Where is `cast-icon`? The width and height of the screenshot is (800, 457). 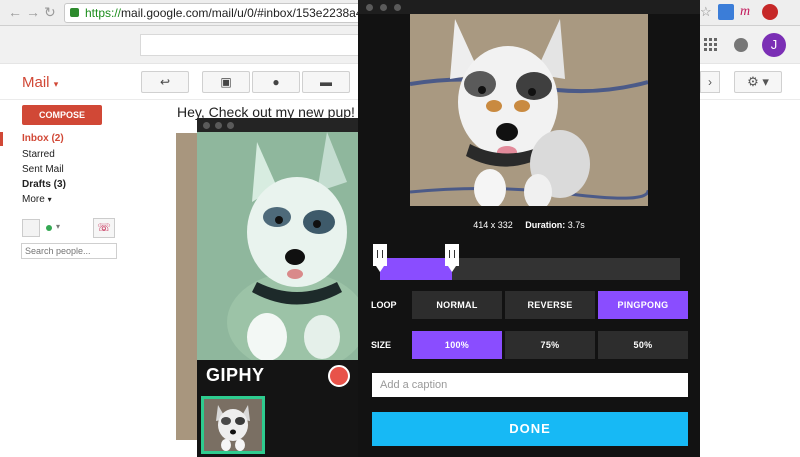
cast-icon is located at coordinates (726, 12).